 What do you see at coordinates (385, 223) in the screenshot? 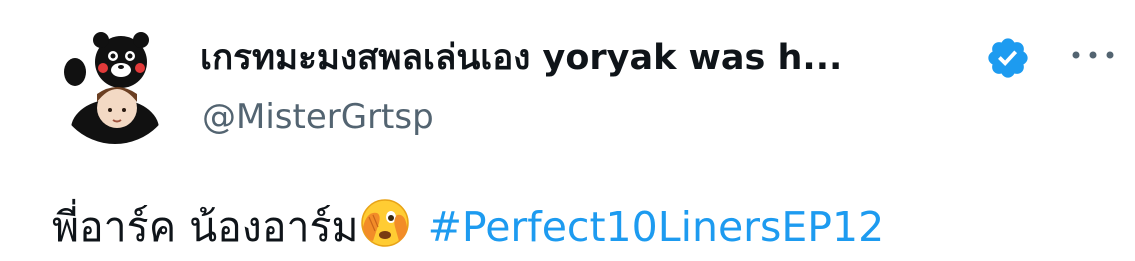
I see `face-with-peeking-eye-icon` at bounding box center [385, 223].